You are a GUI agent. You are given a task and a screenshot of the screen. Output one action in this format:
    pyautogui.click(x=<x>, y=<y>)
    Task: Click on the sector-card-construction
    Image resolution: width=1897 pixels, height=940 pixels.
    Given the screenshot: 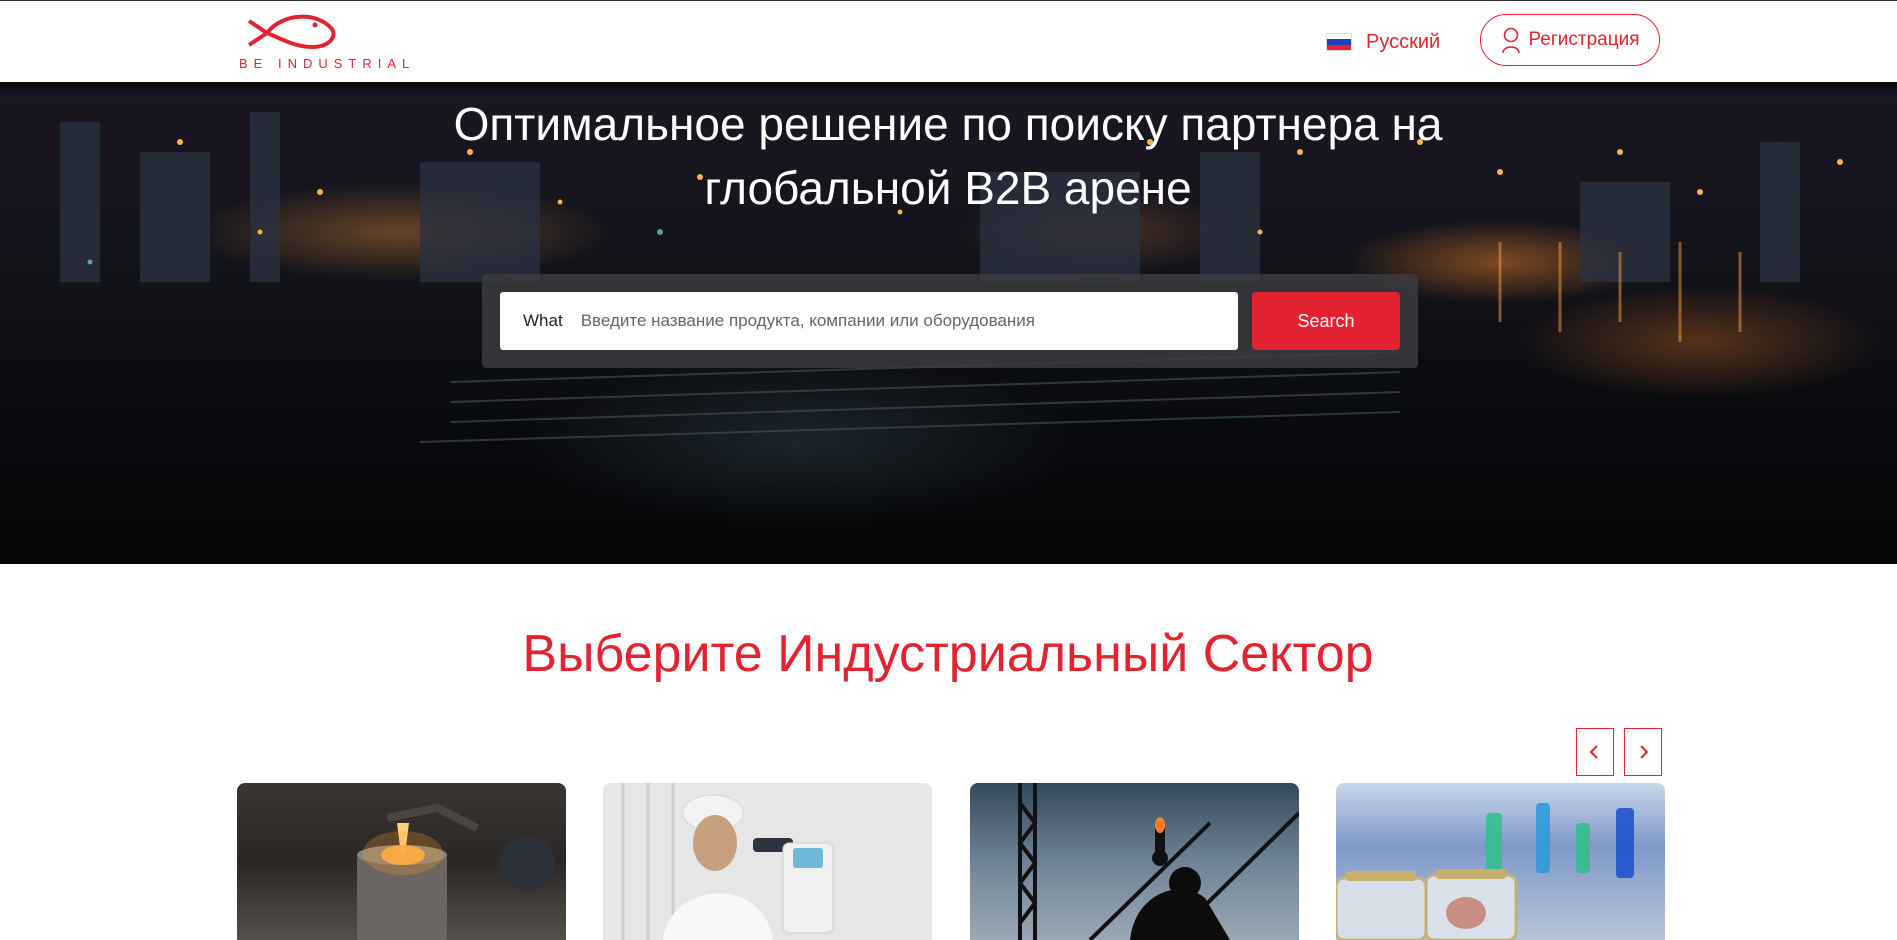 What is the action you would take?
    pyautogui.click(x=1134, y=861)
    